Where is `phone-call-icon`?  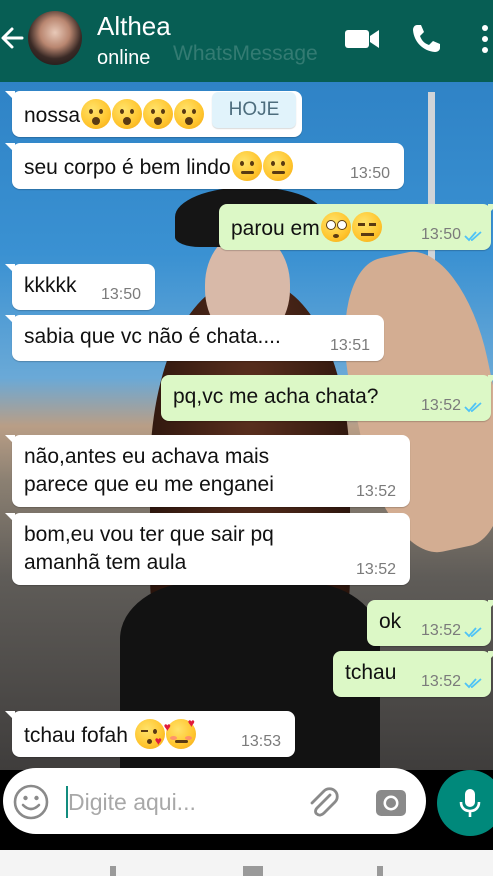 phone-call-icon is located at coordinates (426, 39).